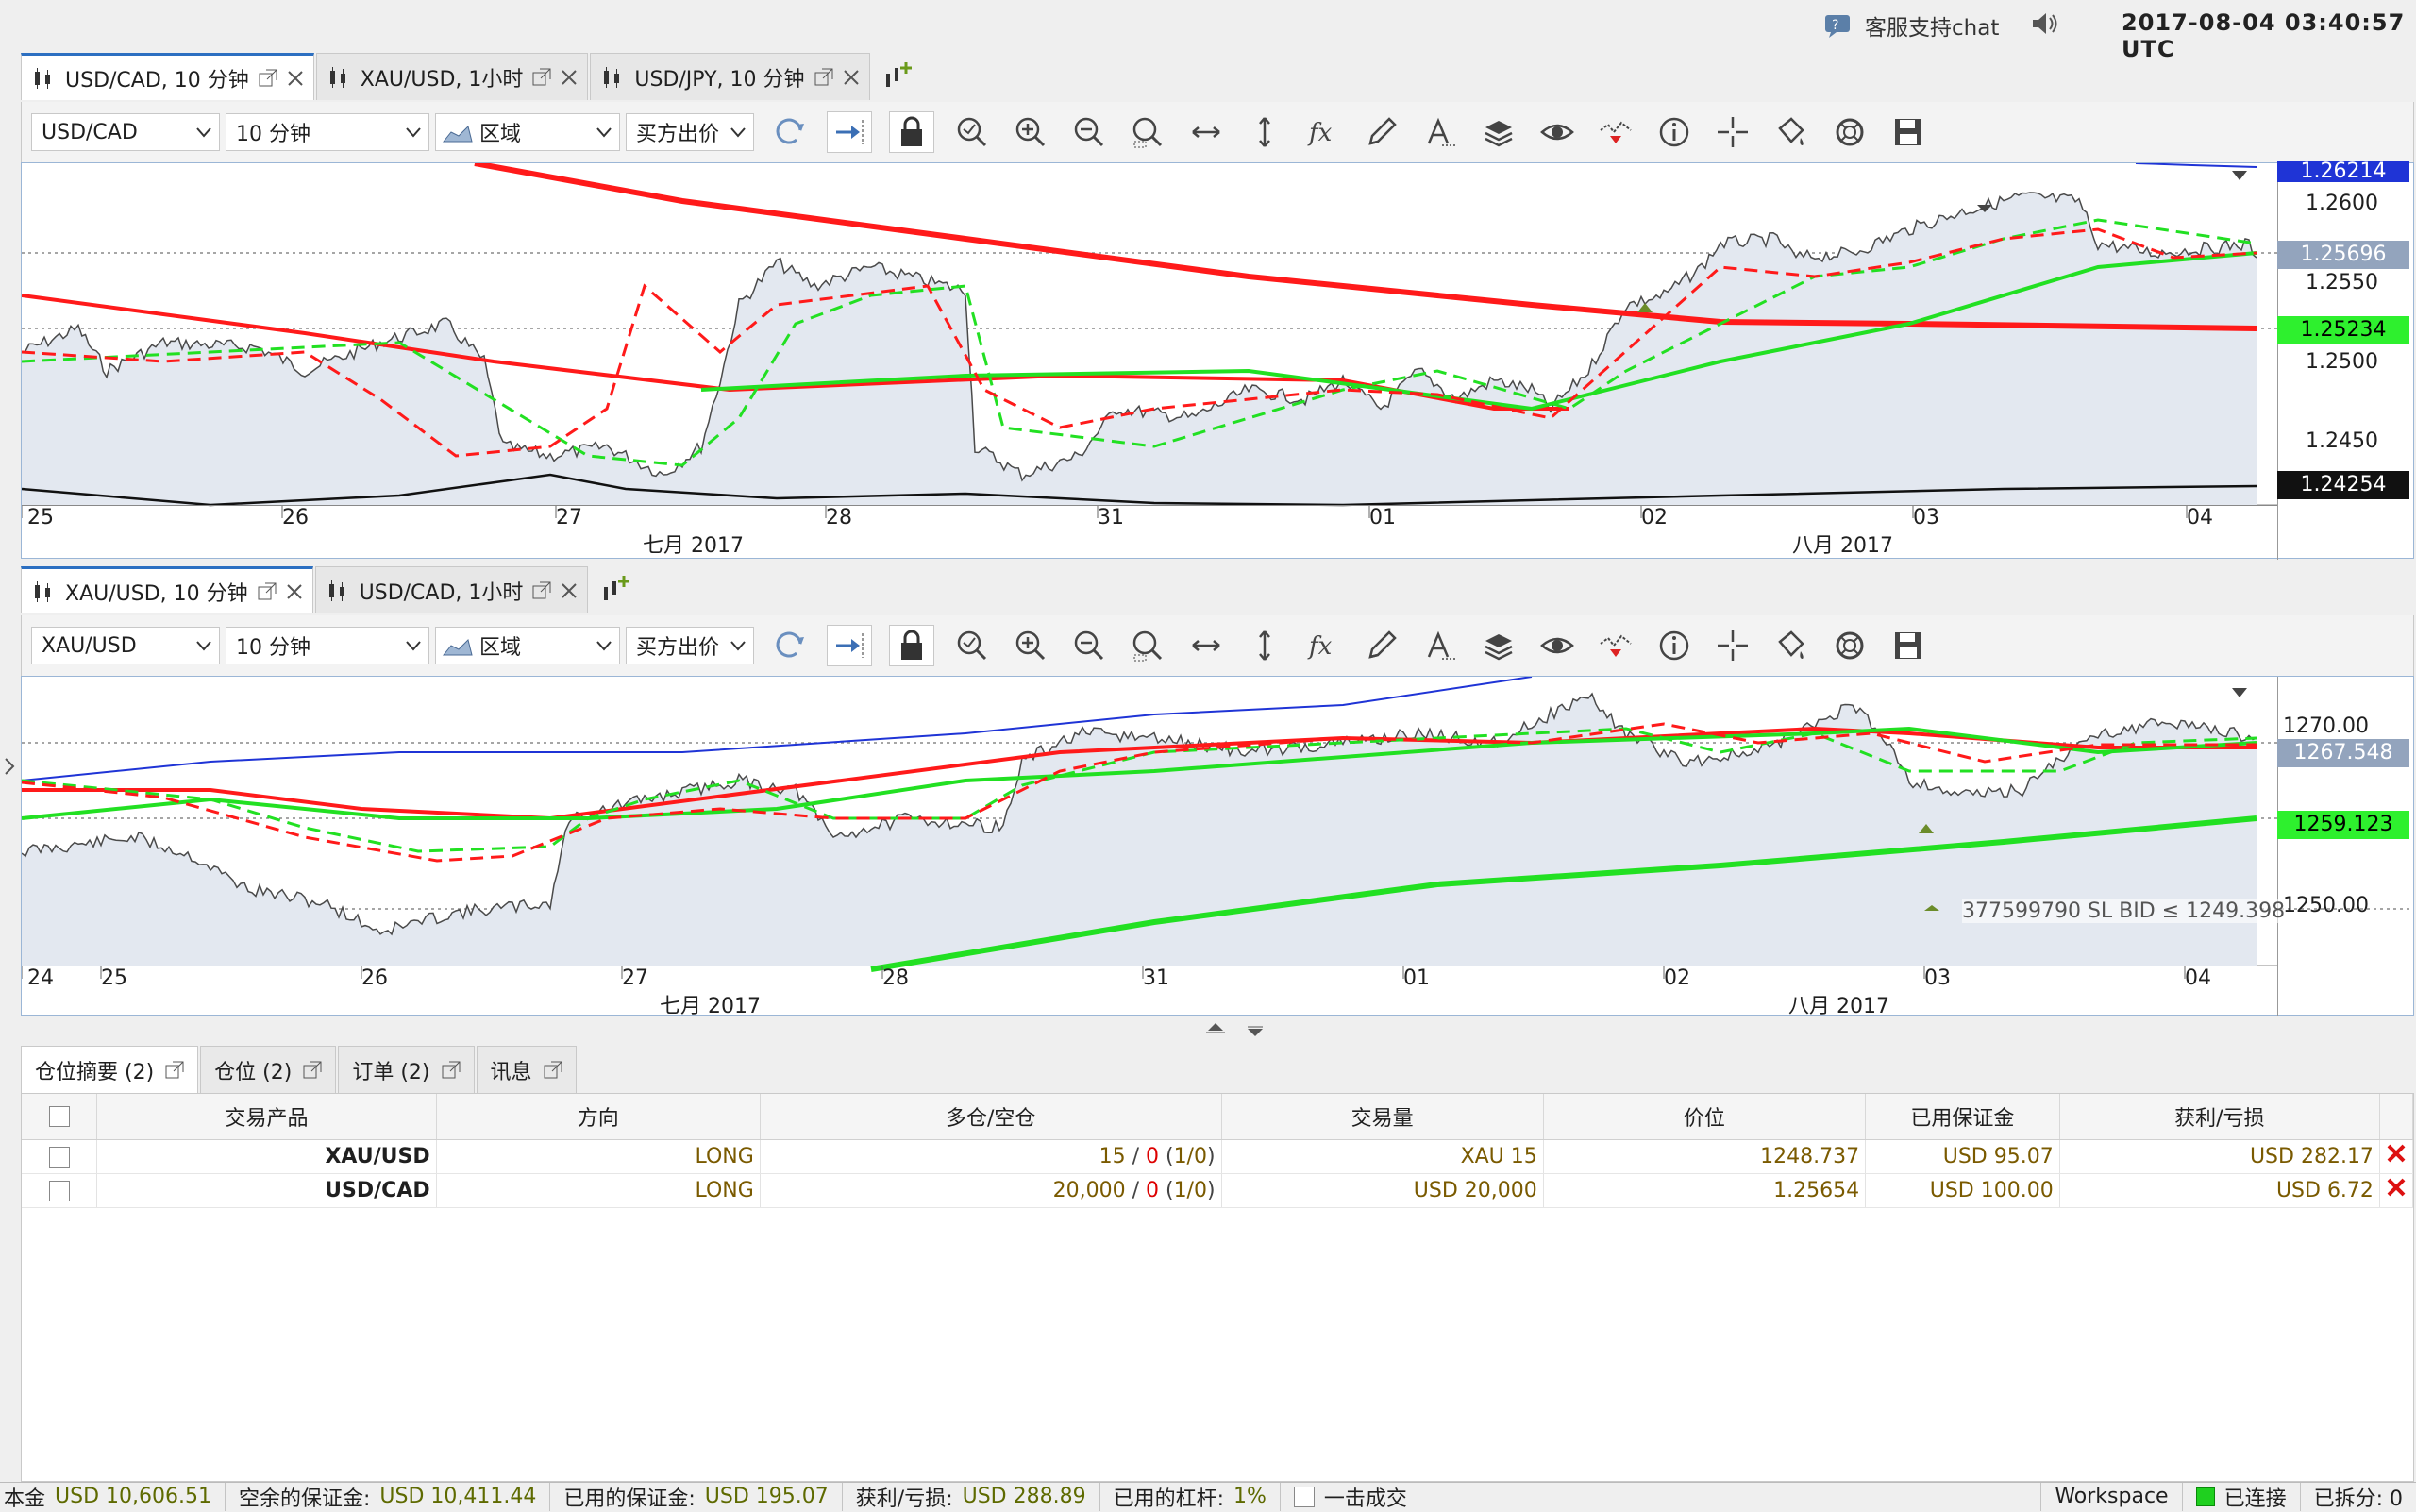  Describe the element at coordinates (2124, 911) in the screenshot. I see `stop-loss-order-label: 377599790 SL BID ≤ 1249.398` at that location.